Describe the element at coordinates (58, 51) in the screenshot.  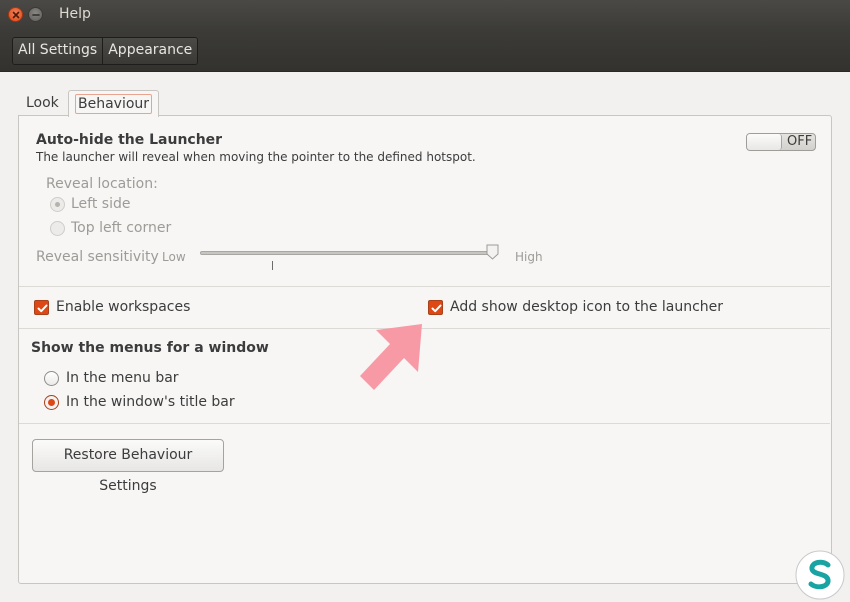
I see `breadcrumb-all-settings: All Settings` at that location.